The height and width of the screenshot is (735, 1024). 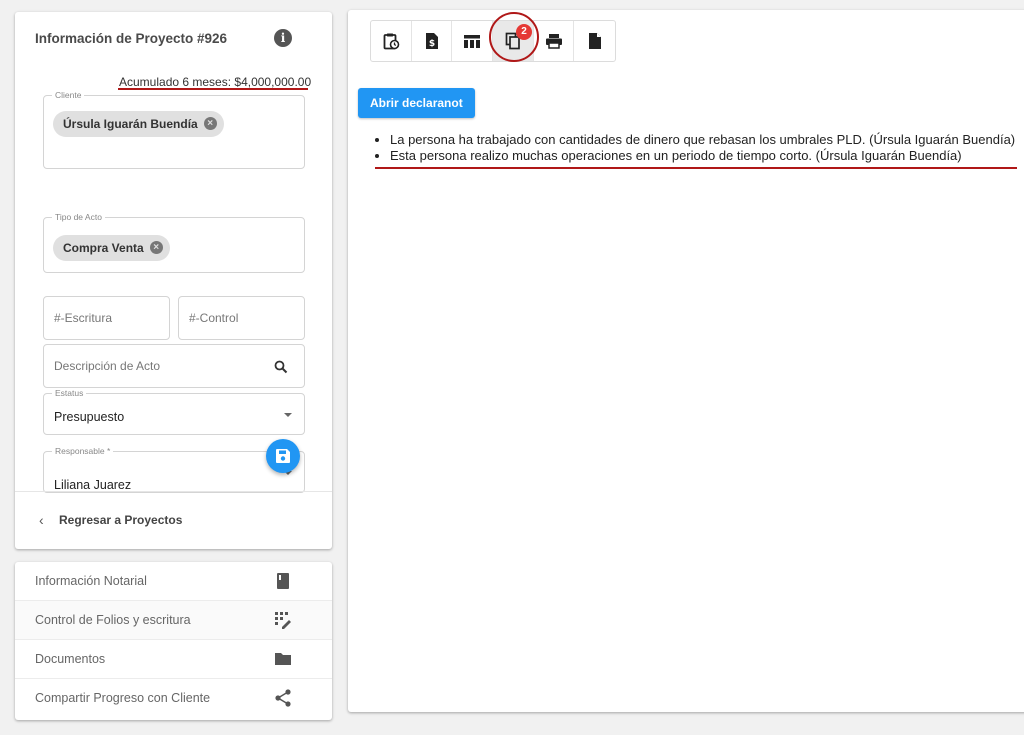 What do you see at coordinates (288, 415) in the screenshot?
I see `chevron-down-icon` at bounding box center [288, 415].